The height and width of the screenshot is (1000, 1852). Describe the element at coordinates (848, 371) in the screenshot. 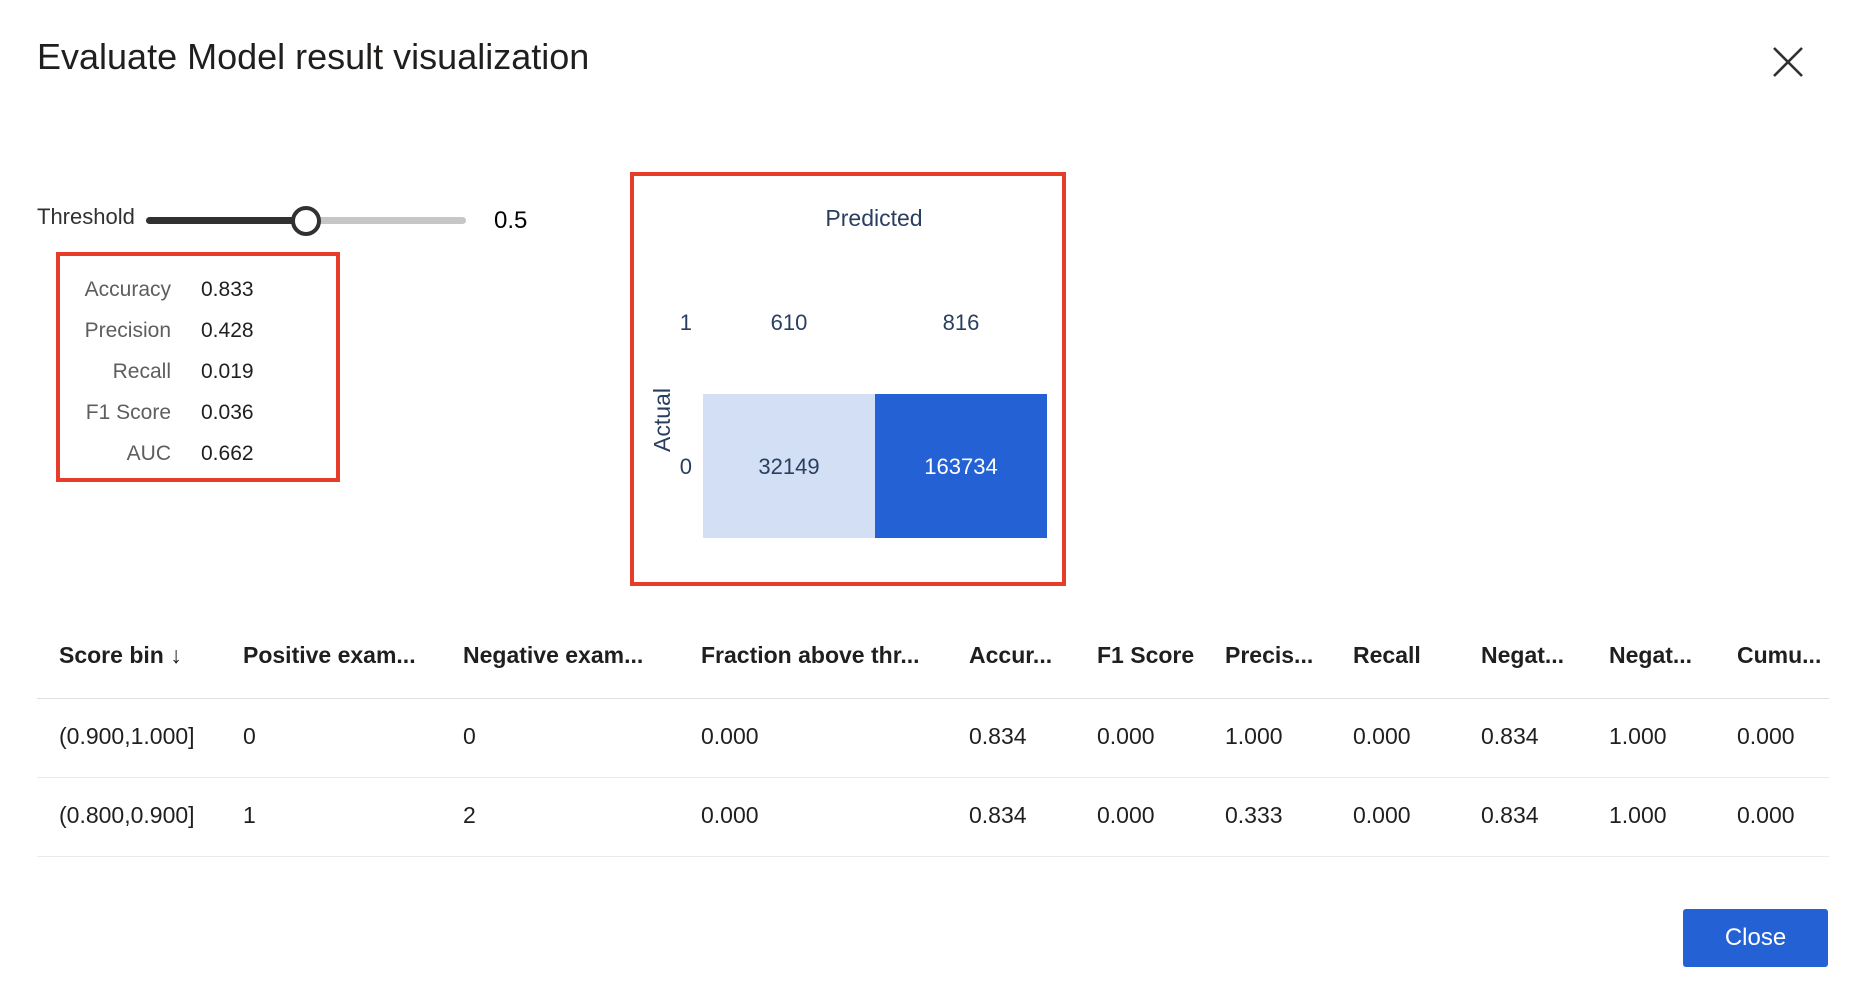

I see `confusion-matrix-chart: PredictedActual101061081632149163734` at that location.